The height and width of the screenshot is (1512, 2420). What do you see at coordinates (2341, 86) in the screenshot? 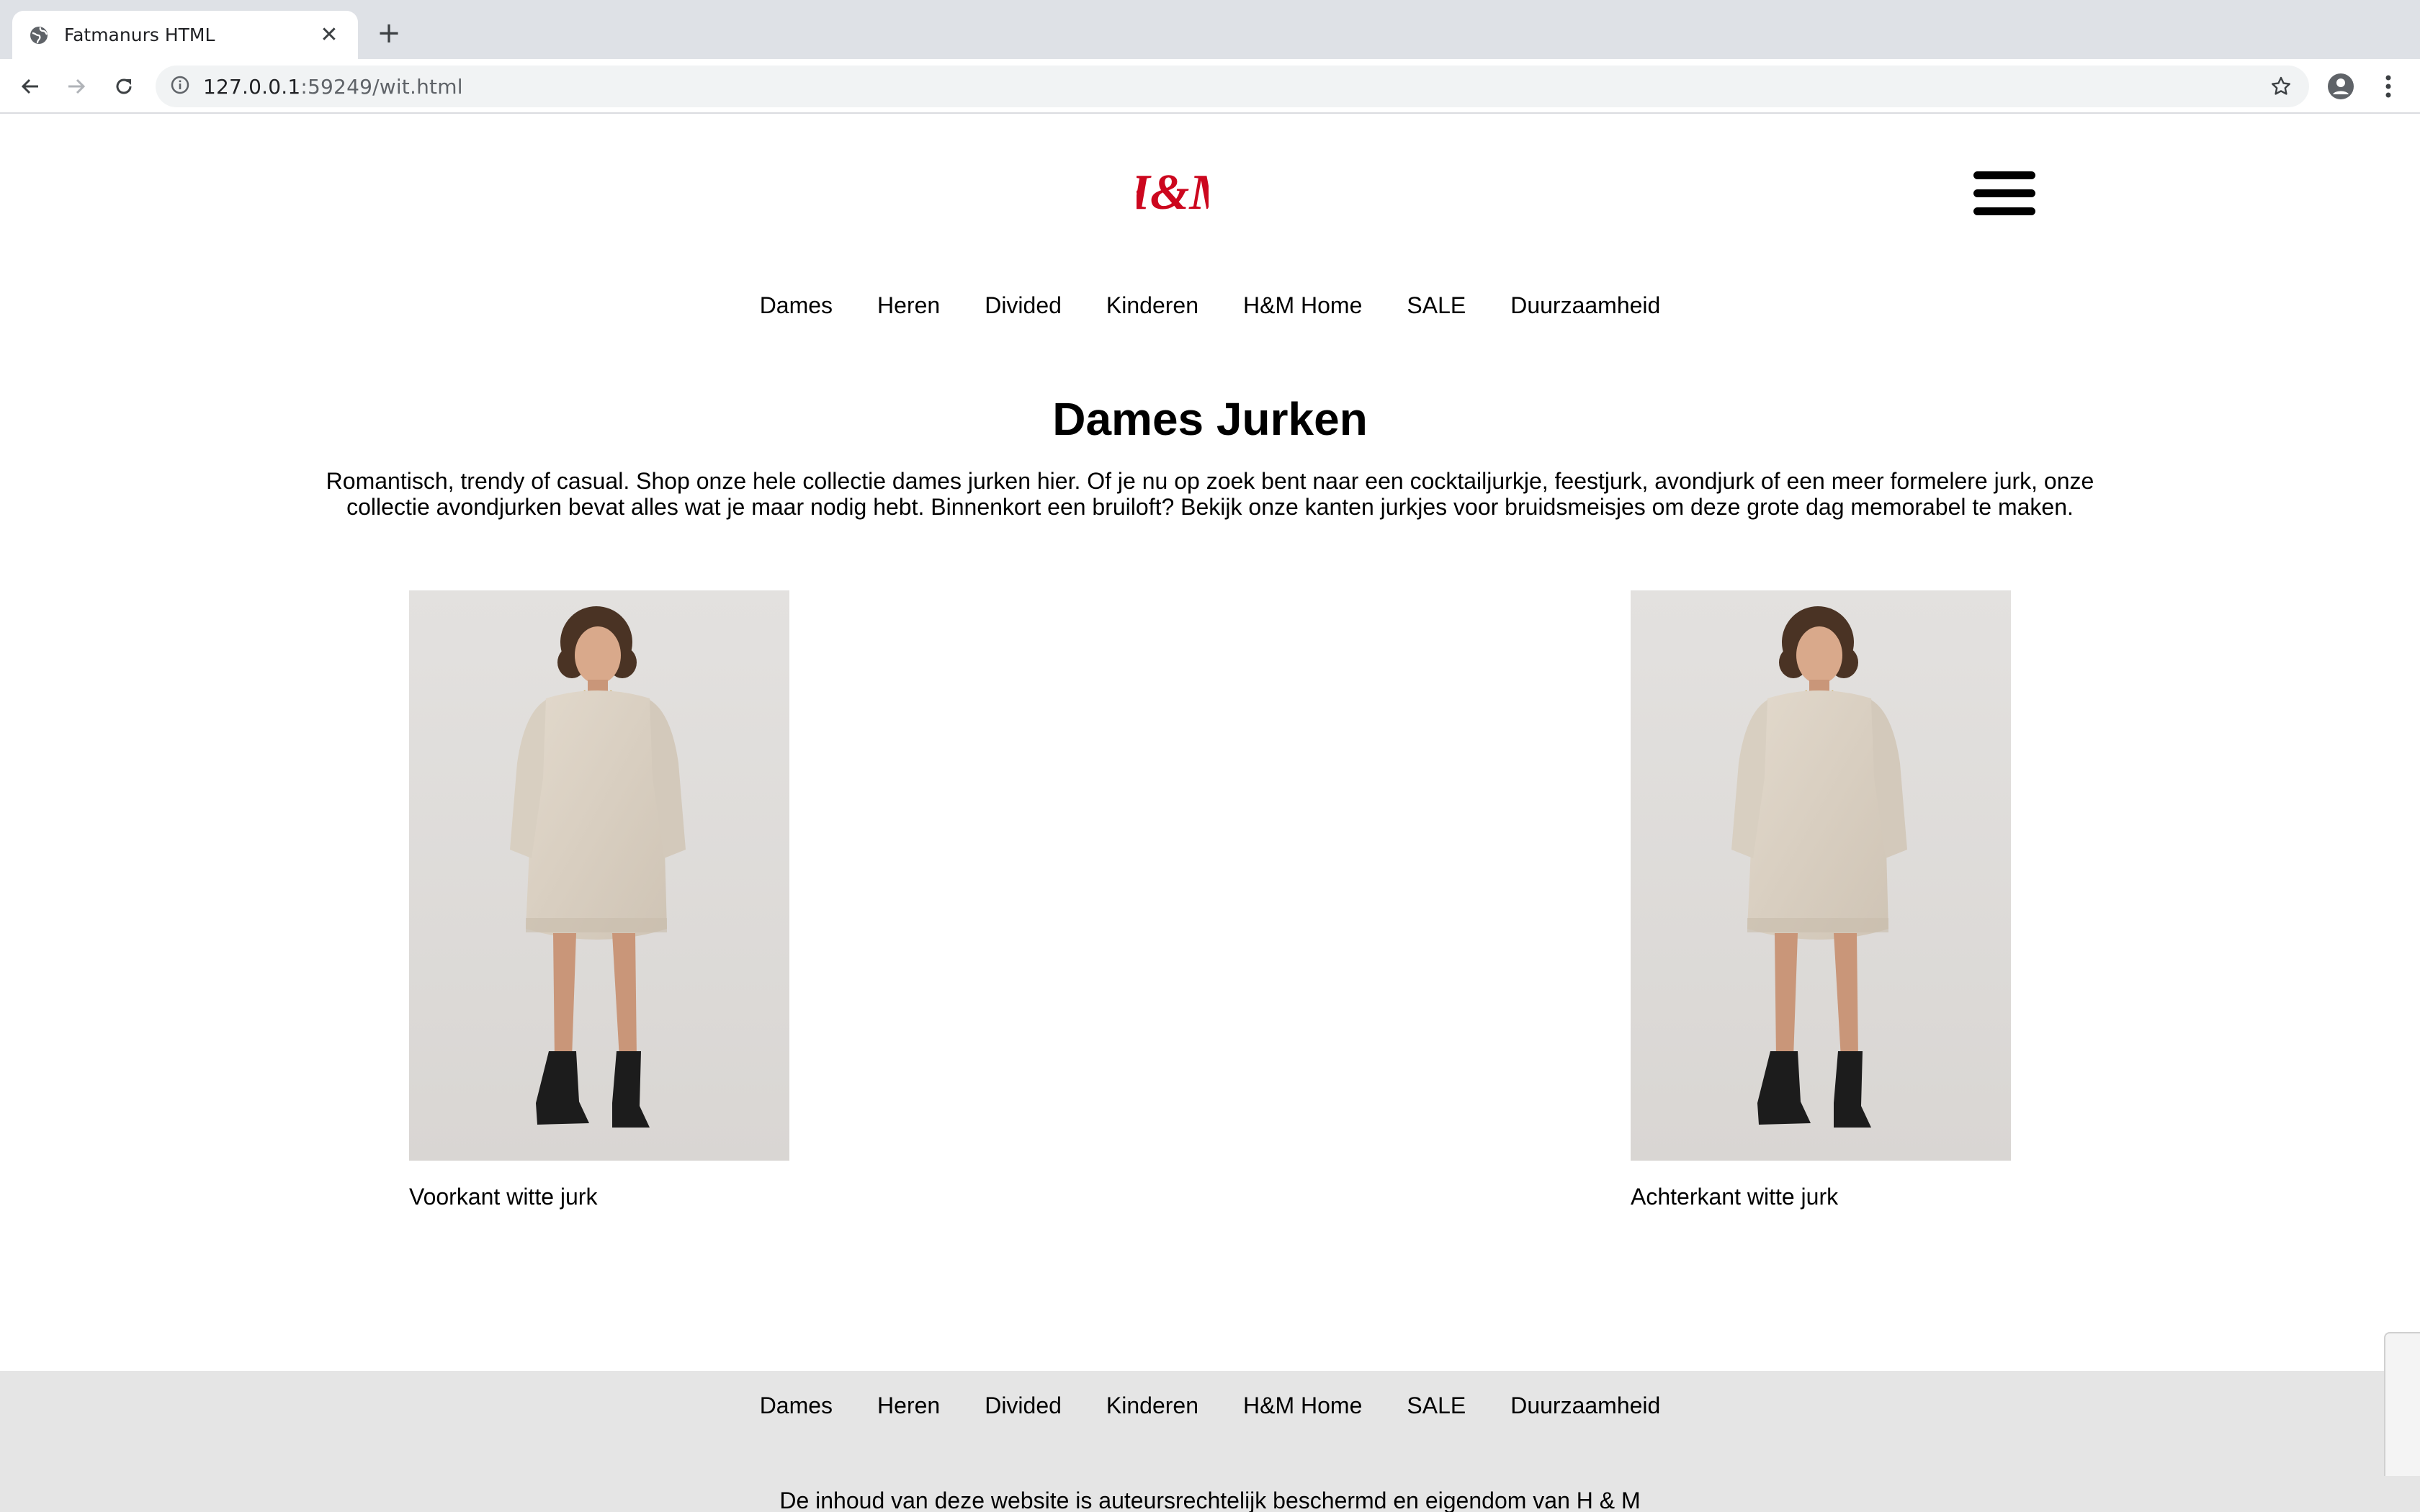
I see `profile-avatar-icon` at bounding box center [2341, 86].